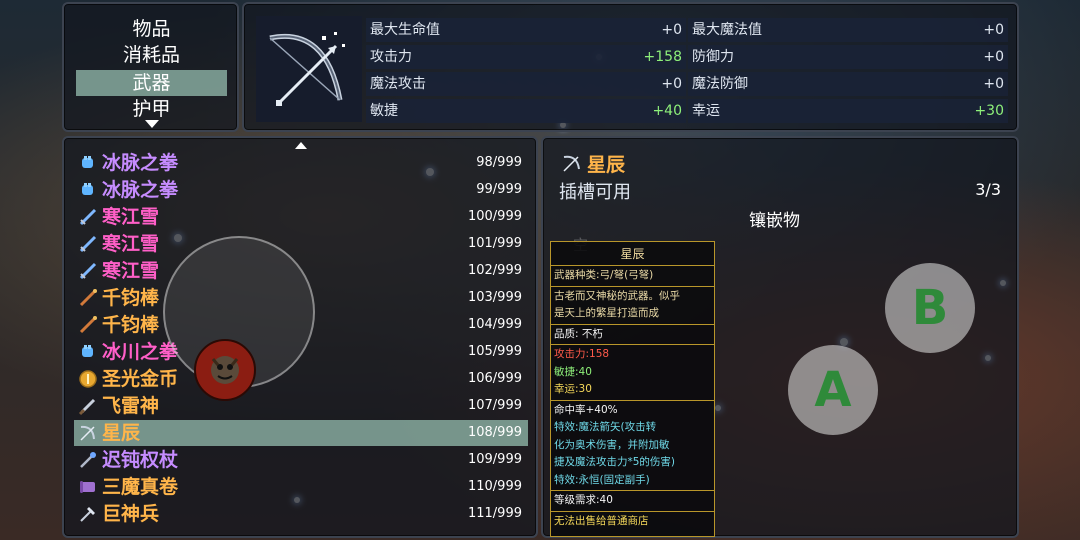 This screenshot has height=540, width=1080. I want to click on coin-icon, so click(88, 379).